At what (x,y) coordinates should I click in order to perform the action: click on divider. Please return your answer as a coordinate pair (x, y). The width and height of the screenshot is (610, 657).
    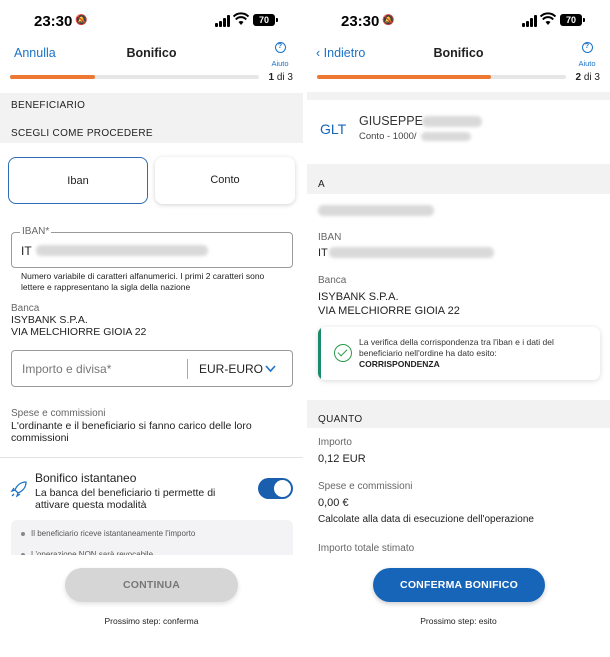
    Looking at the image, I should click on (151, 457).